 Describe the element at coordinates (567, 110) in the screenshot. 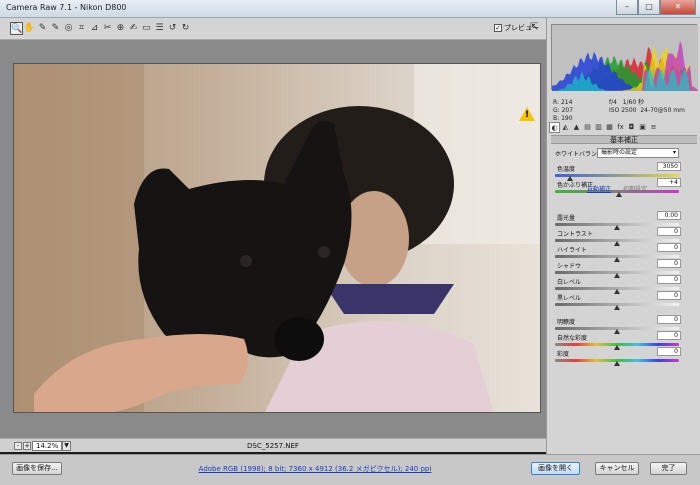

I see `g-value: 207` at that location.